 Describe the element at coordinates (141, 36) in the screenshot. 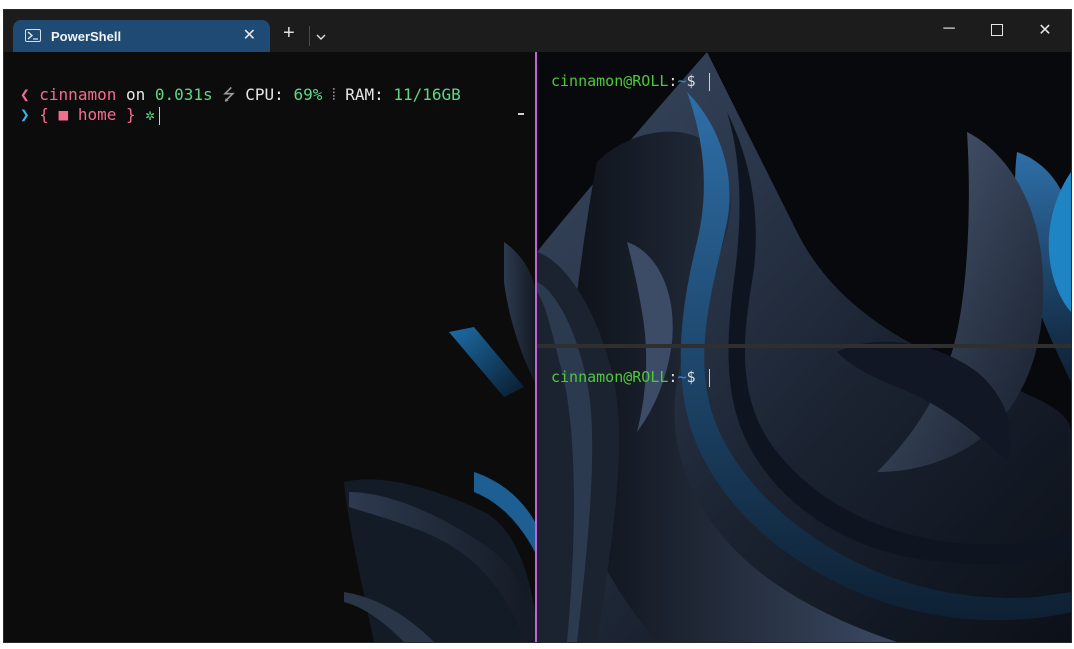

I see `tab-powershell: PowerShell ✕` at that location.